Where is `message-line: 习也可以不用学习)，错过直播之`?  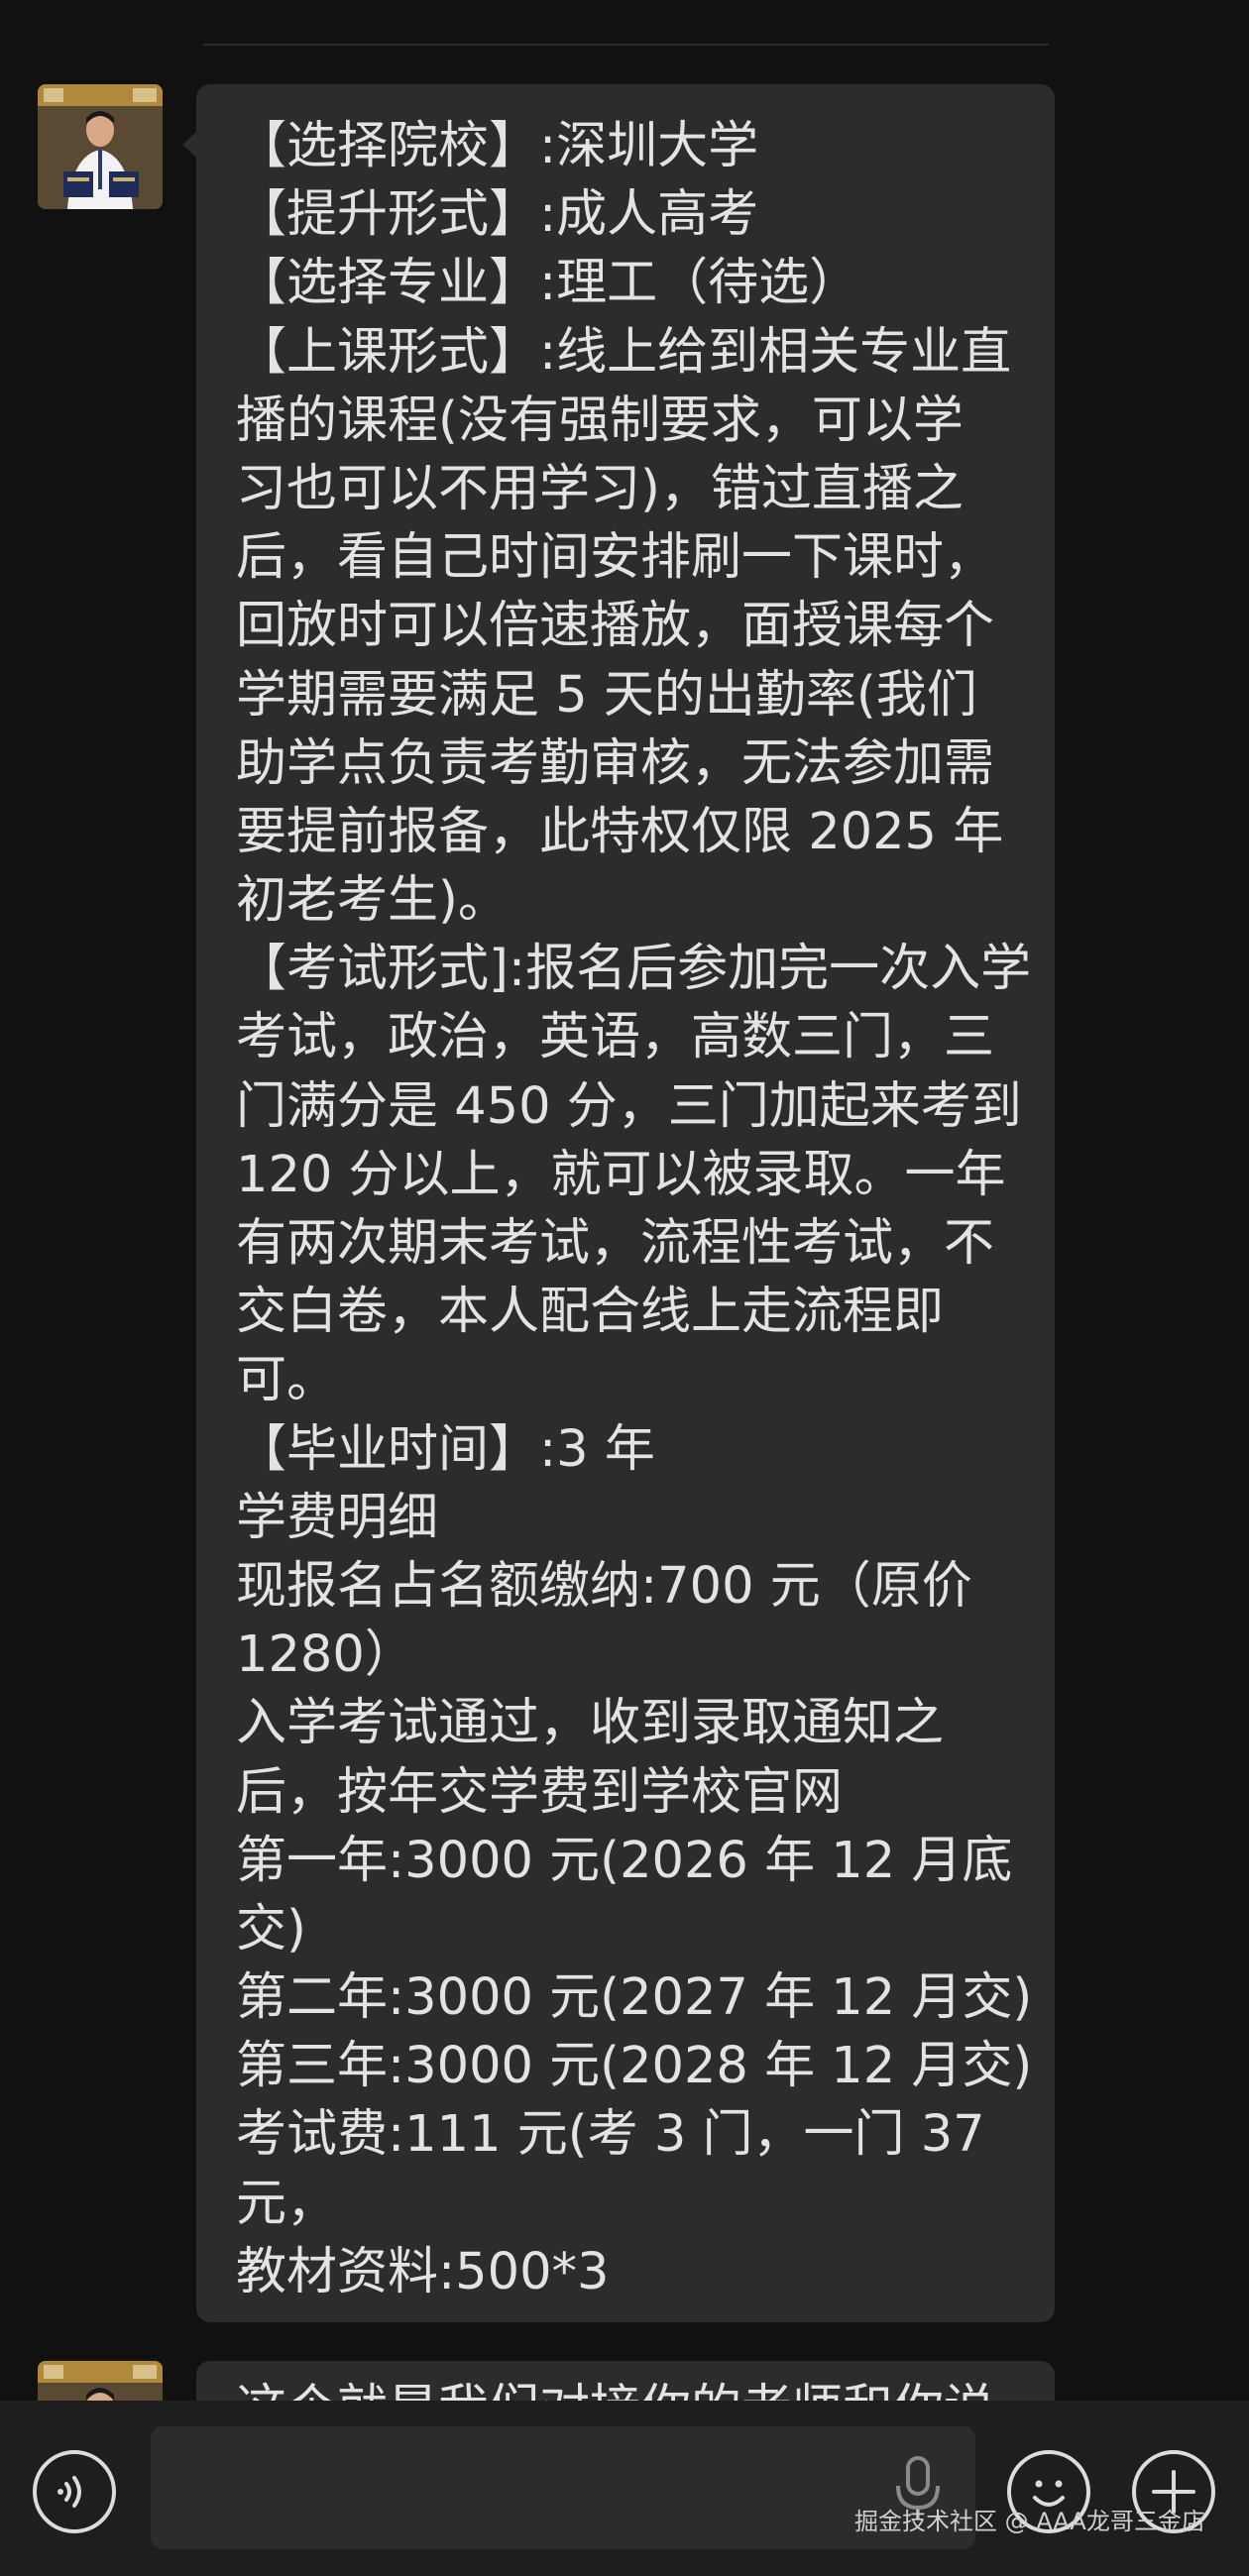 message-line: 习也可以不用学习)，错过直播之 is located at coordinates (600, 488).